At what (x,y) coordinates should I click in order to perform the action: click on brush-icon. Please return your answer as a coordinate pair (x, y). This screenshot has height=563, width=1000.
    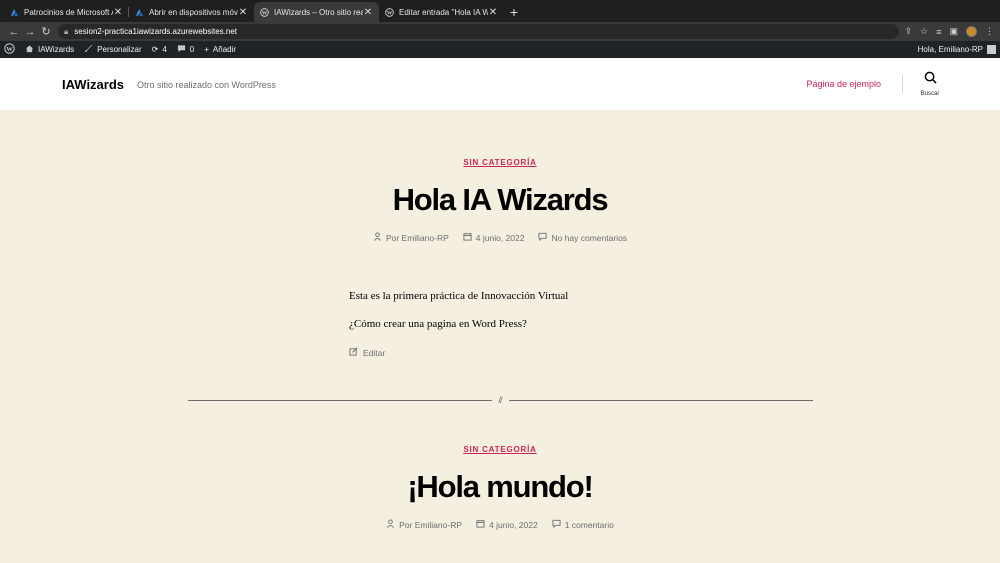
    Looking at the image, I should click on (88, 49).